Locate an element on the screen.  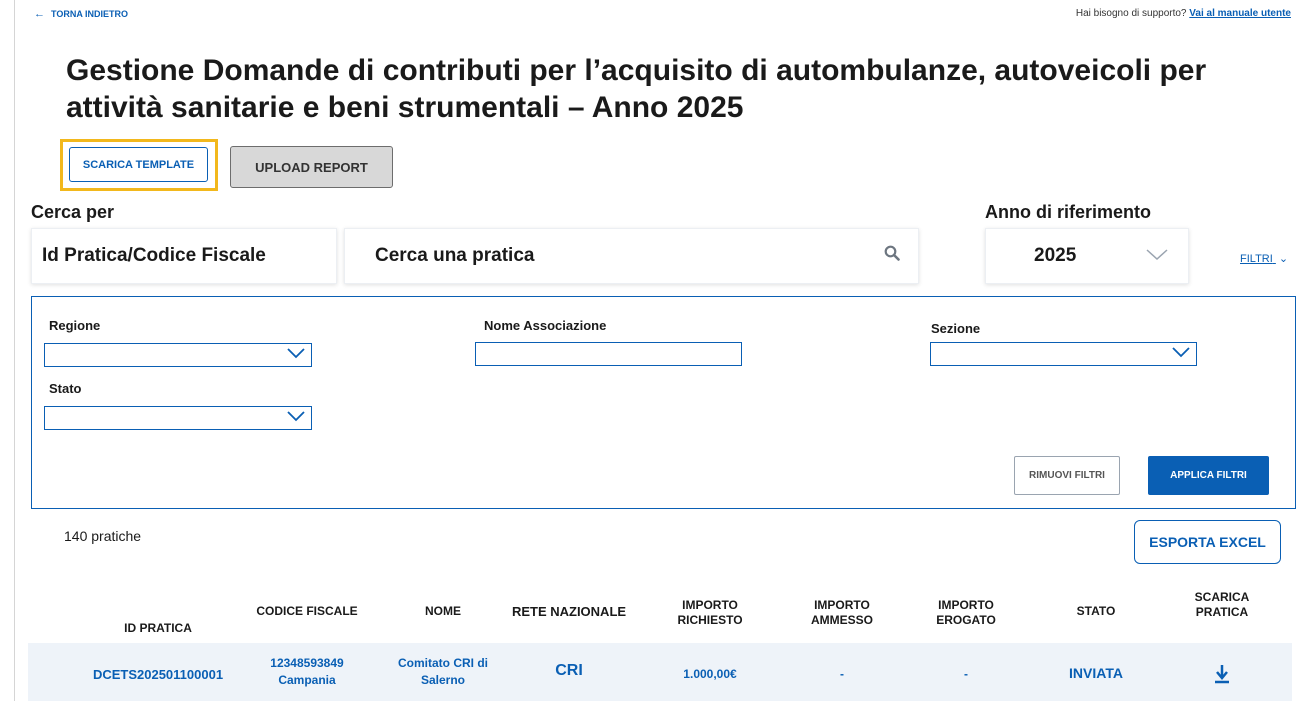
search-placeholder: Cerca una pratica is located at coordinates (455, 255).